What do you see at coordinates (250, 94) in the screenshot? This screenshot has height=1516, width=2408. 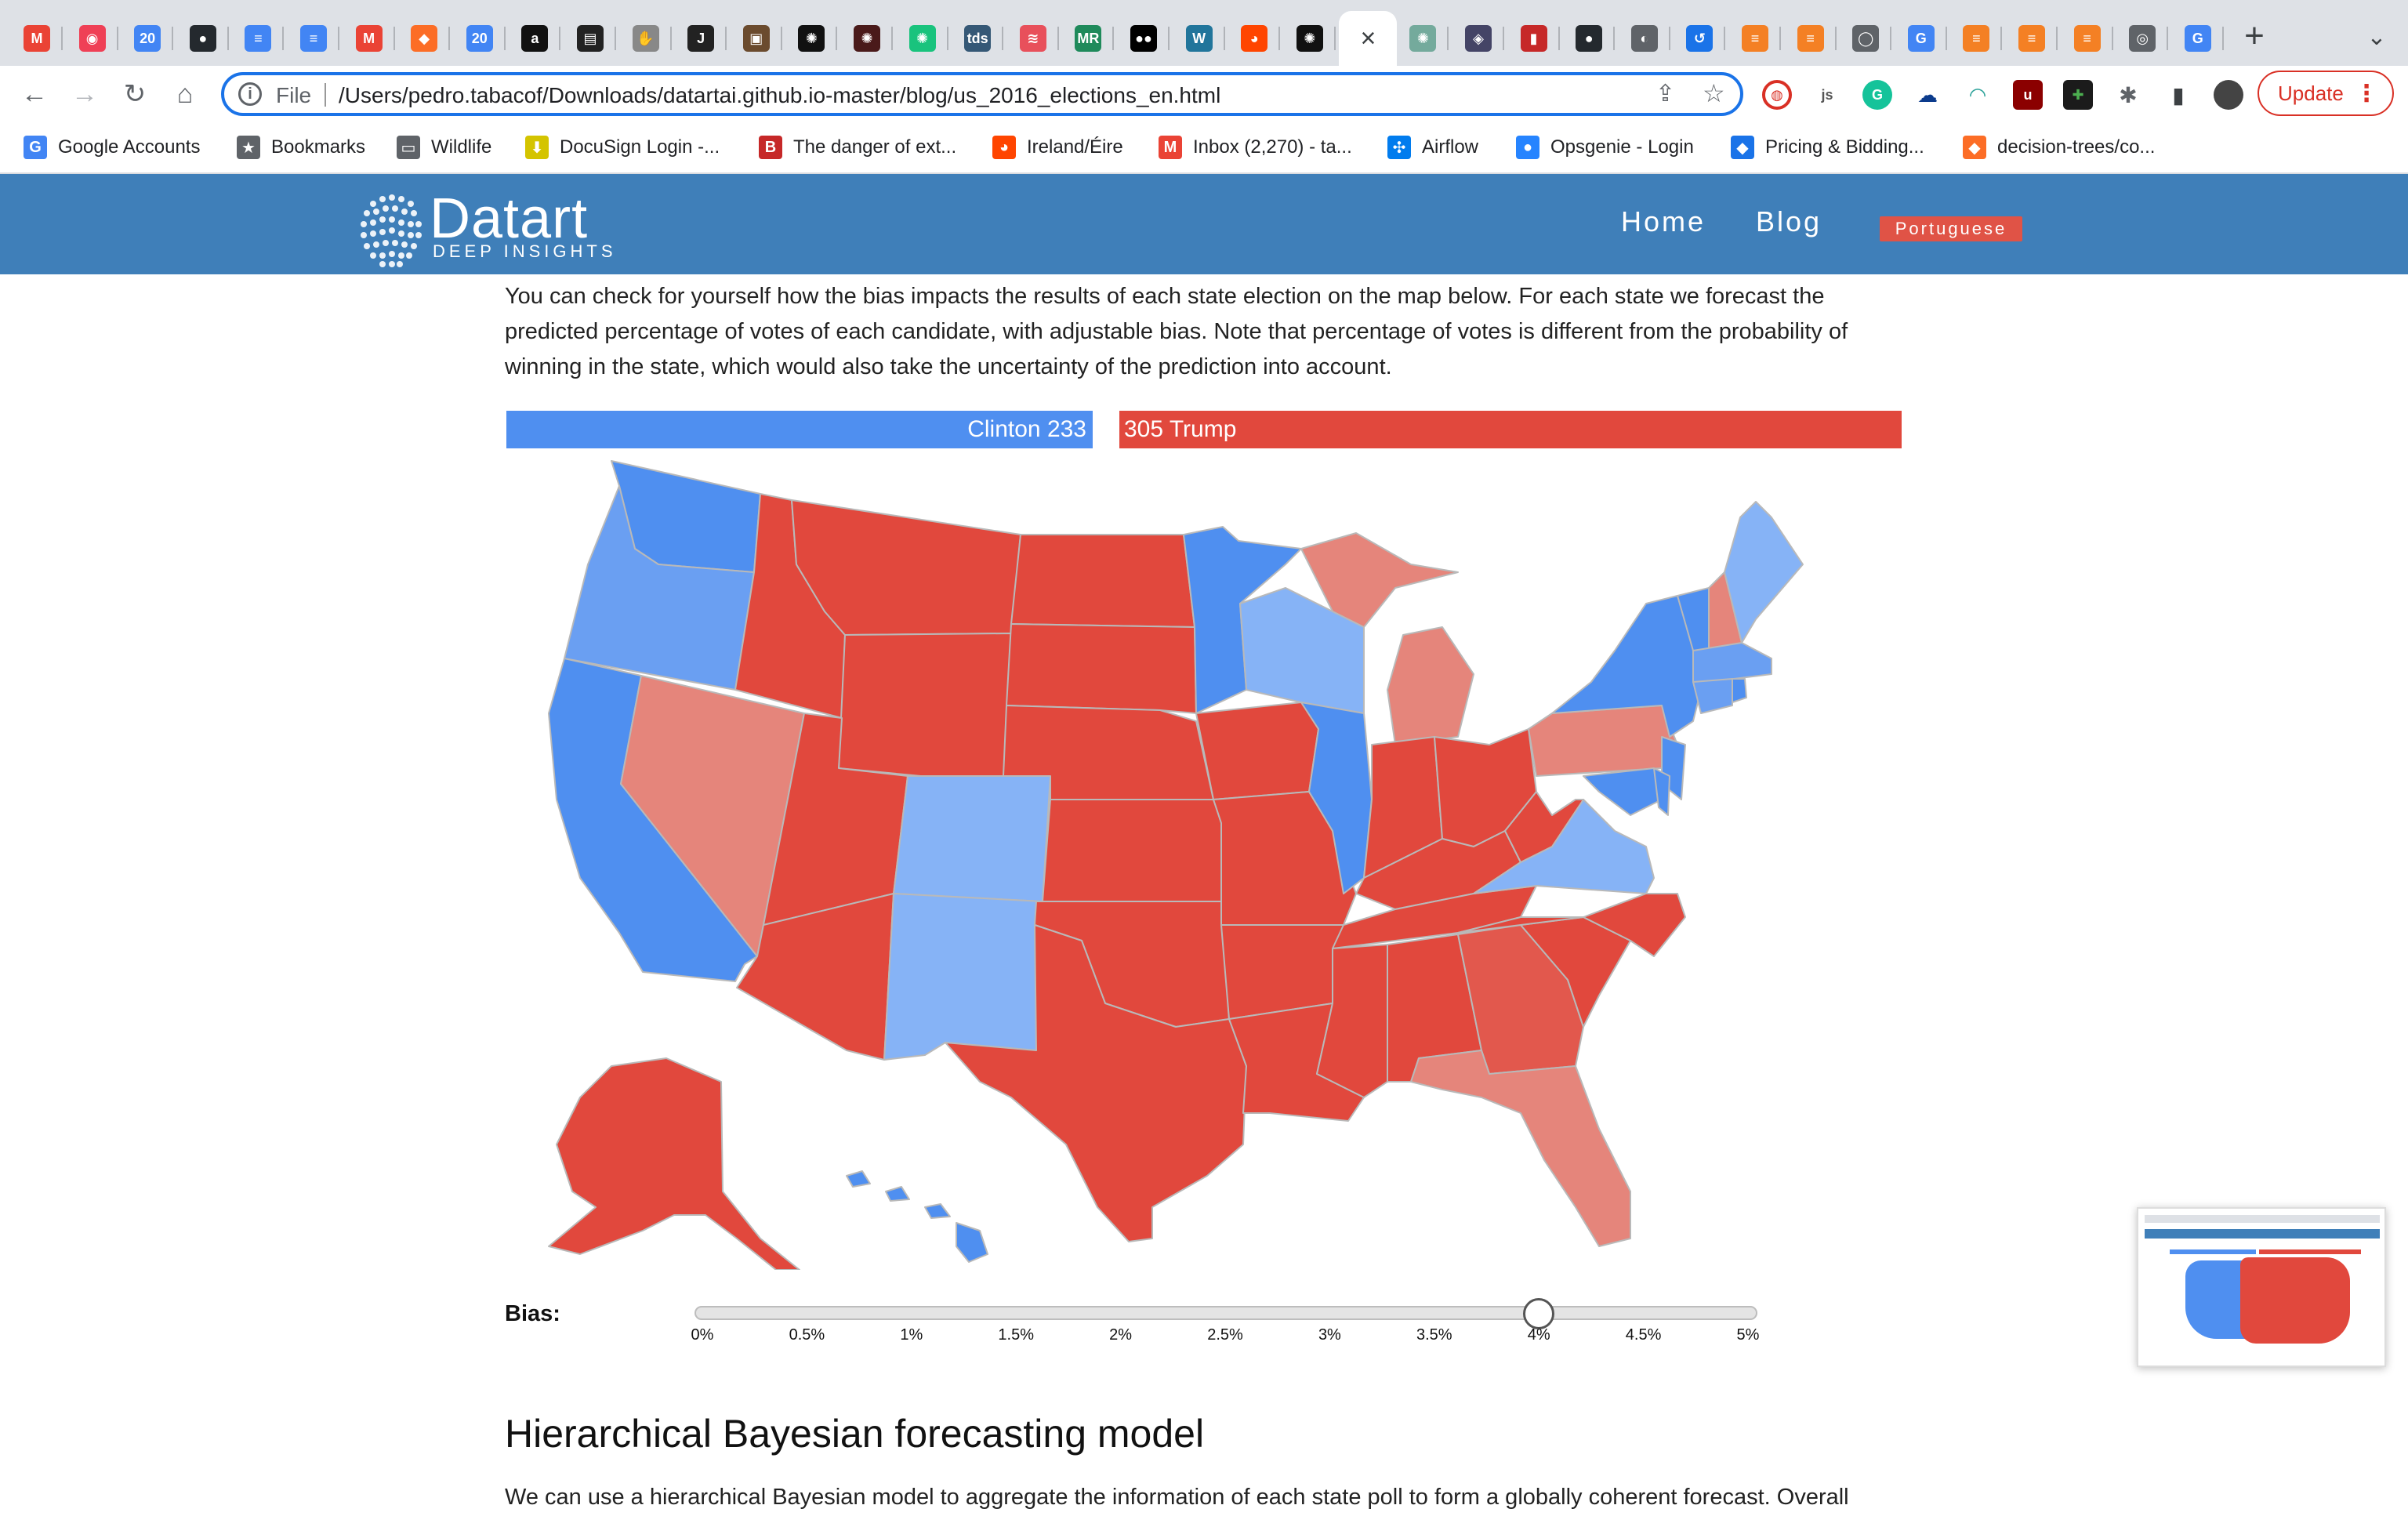 I see `info-icon: i` at bounding box center [250, 94].